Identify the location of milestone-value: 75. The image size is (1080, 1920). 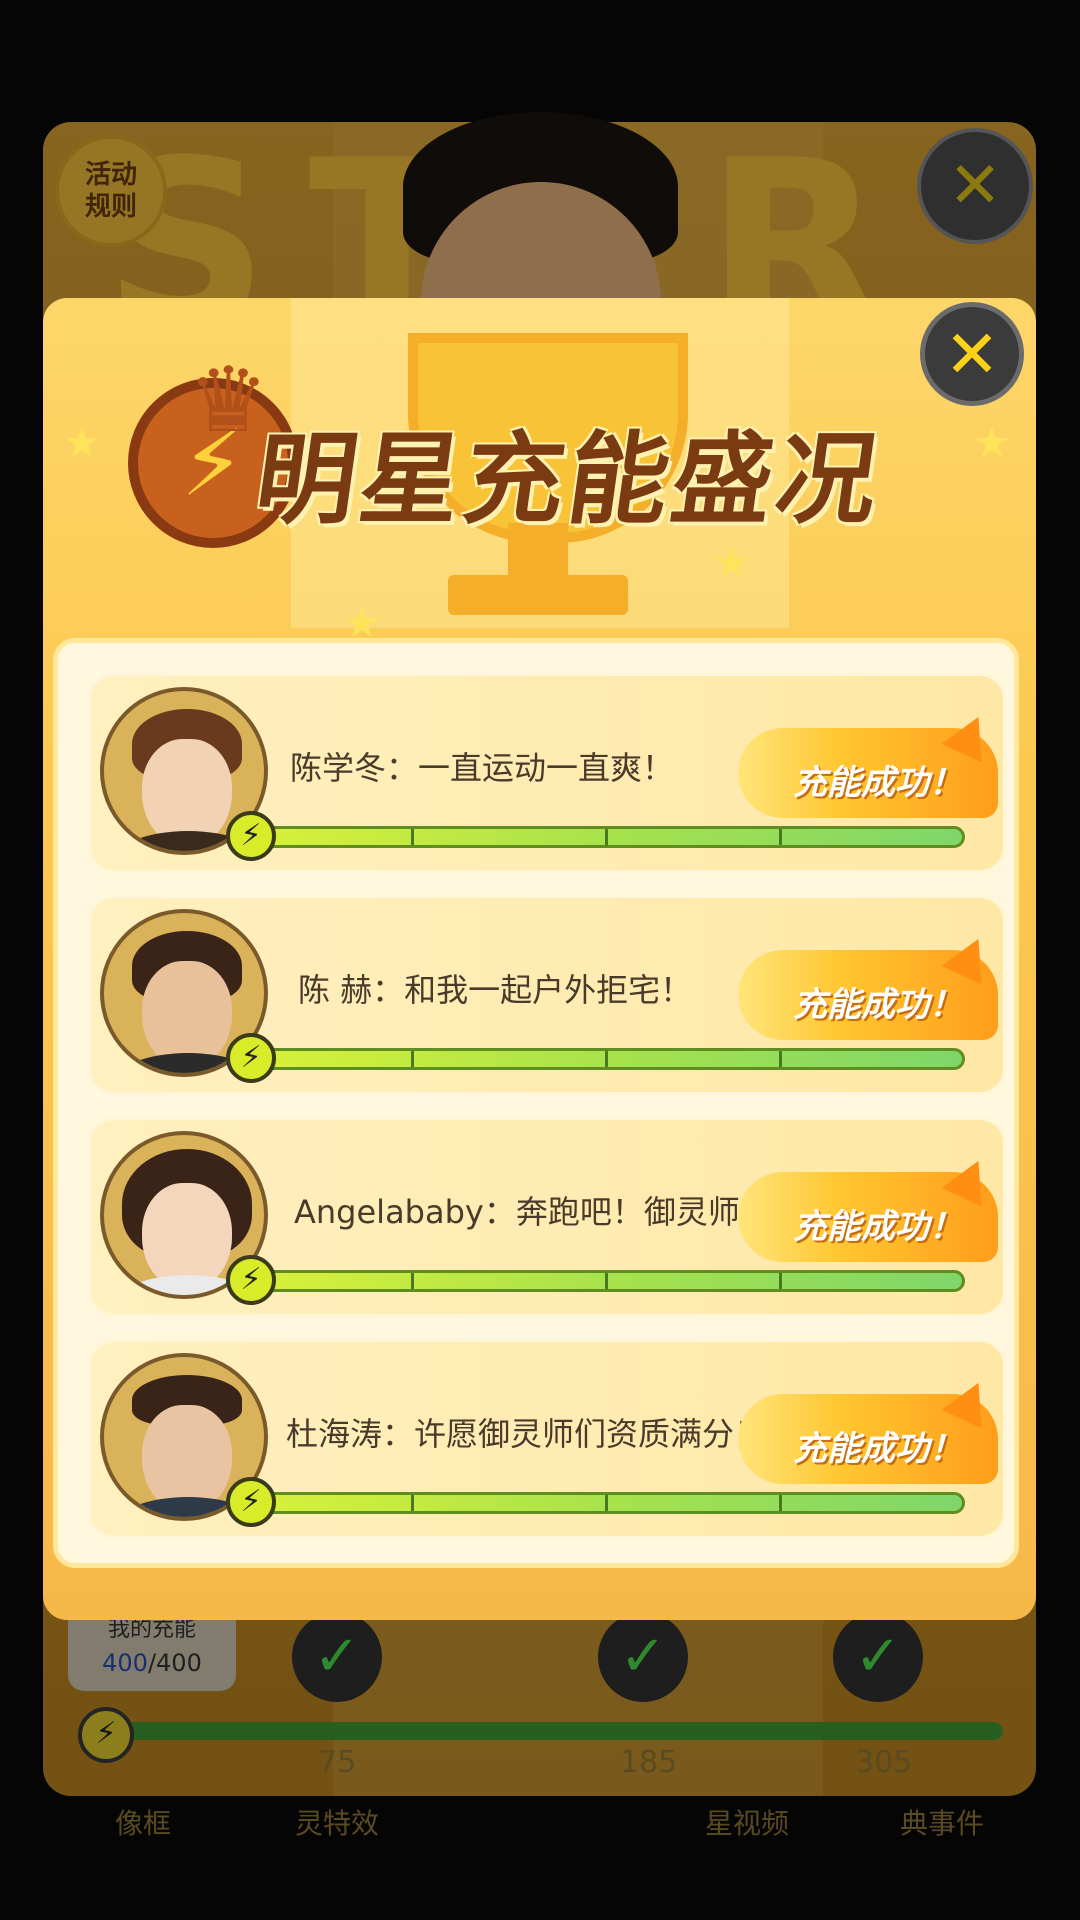
(337, 1762).